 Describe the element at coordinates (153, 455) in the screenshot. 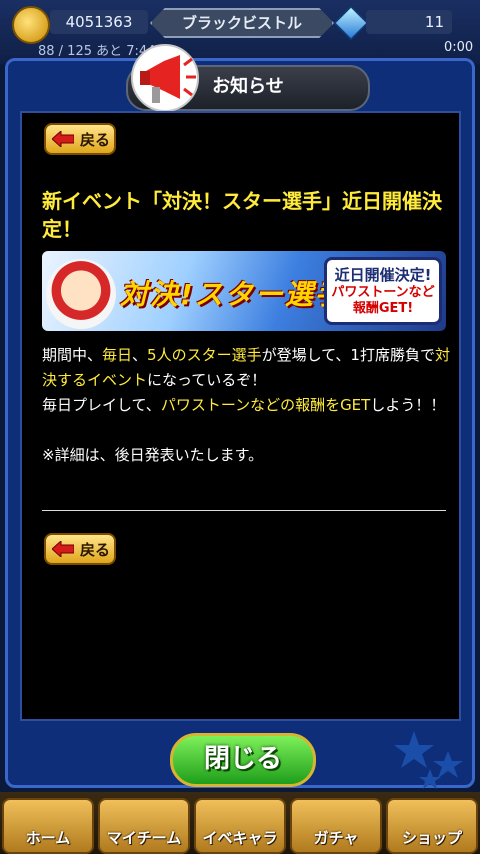

I see `body-paragraph-3: ※詳細は、後日発表いたします。` at that location.